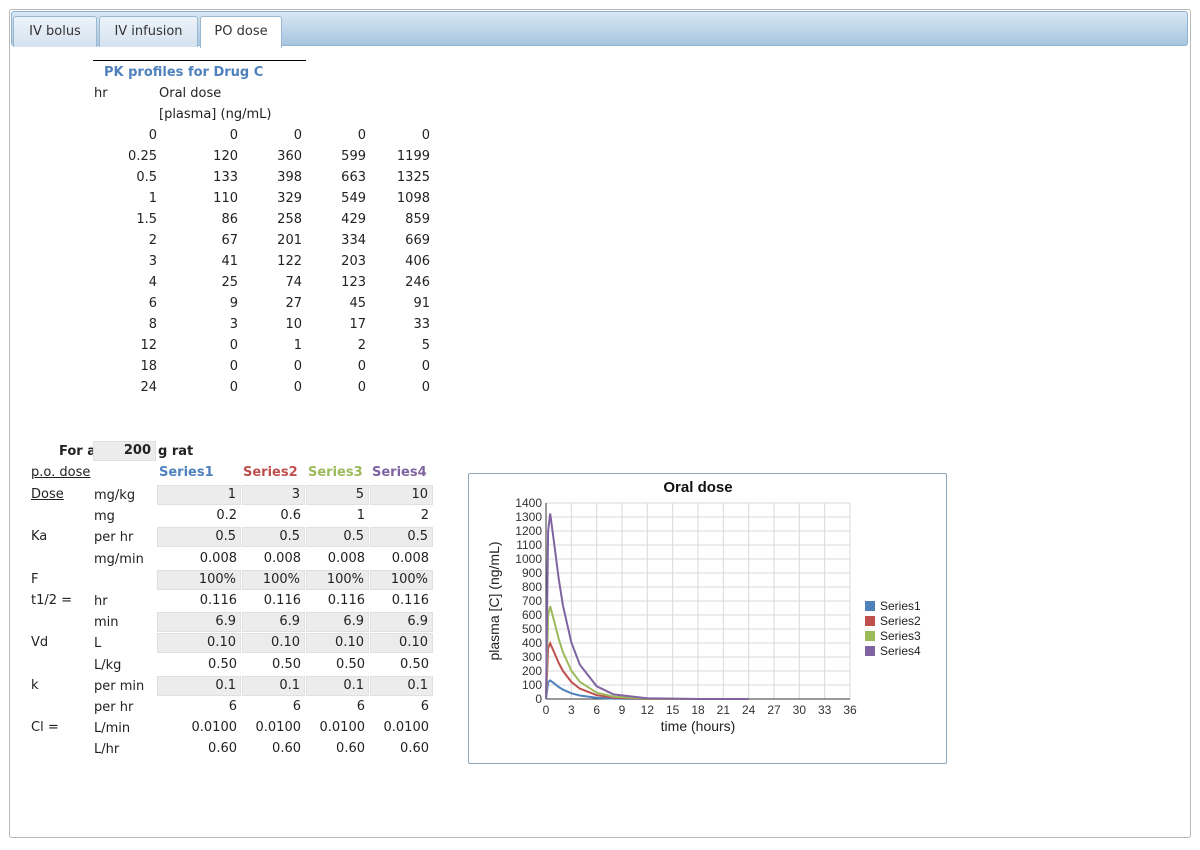 This screenshot has width=1200, height=850. I want to click on col-header-units: [plasma] (ng/mL), so click(215, 114).